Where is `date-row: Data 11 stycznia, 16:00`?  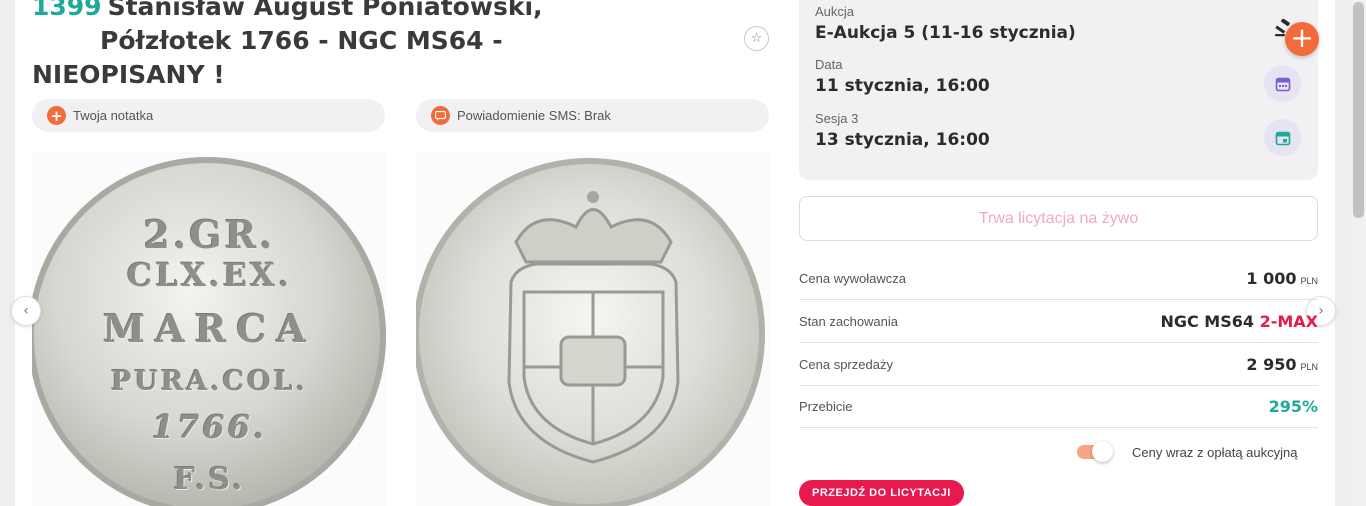 date-row: Data 11 stycznia, 16:00 is located at coordinates (902, 76).